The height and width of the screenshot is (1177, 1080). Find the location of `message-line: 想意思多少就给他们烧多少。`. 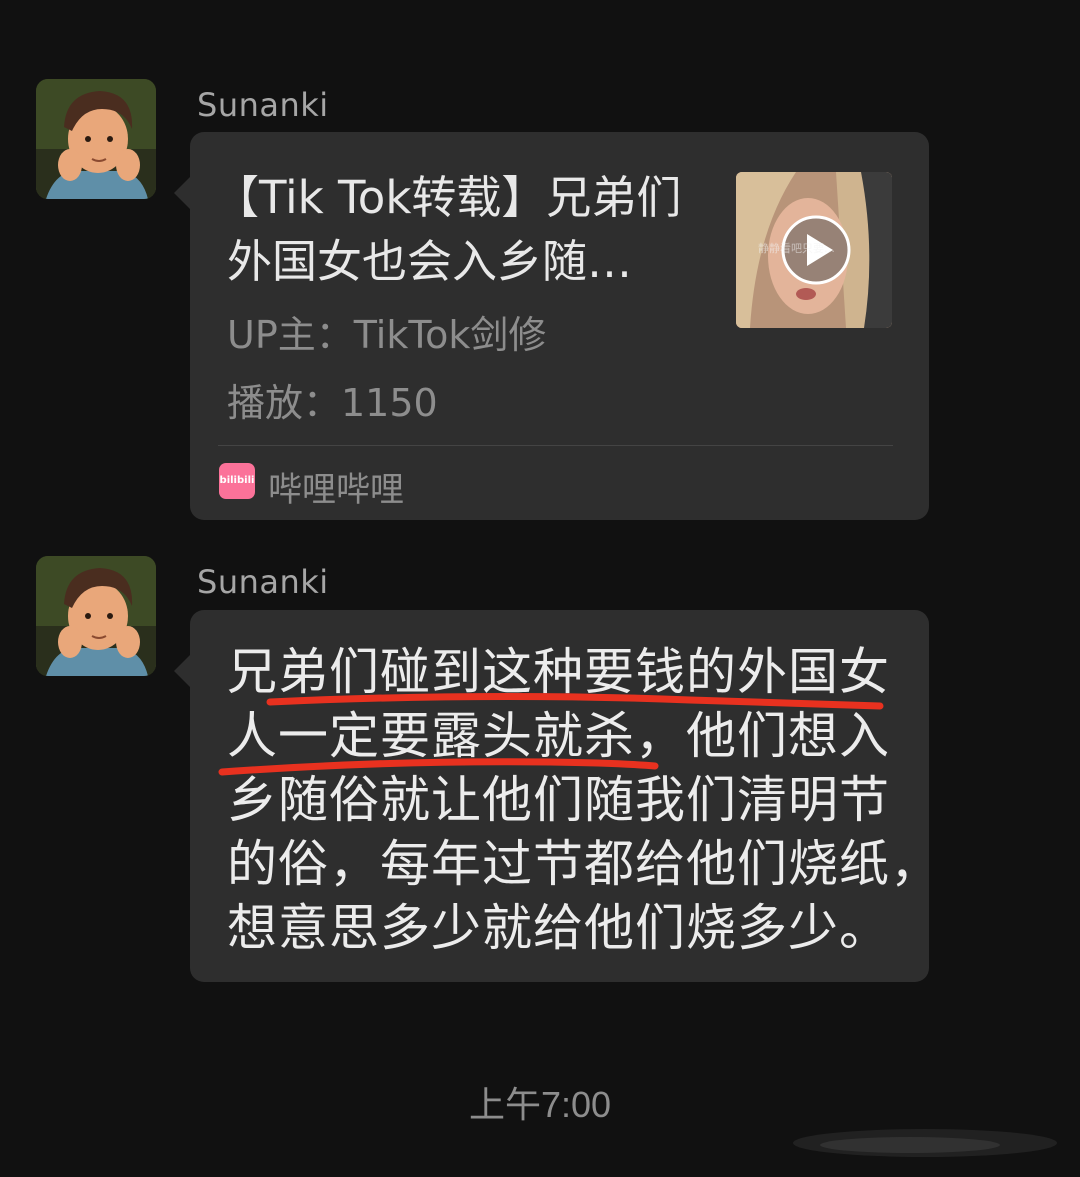

message-line: 想意思多少就给他们烧多少。 is located at coordinates (558, 928).